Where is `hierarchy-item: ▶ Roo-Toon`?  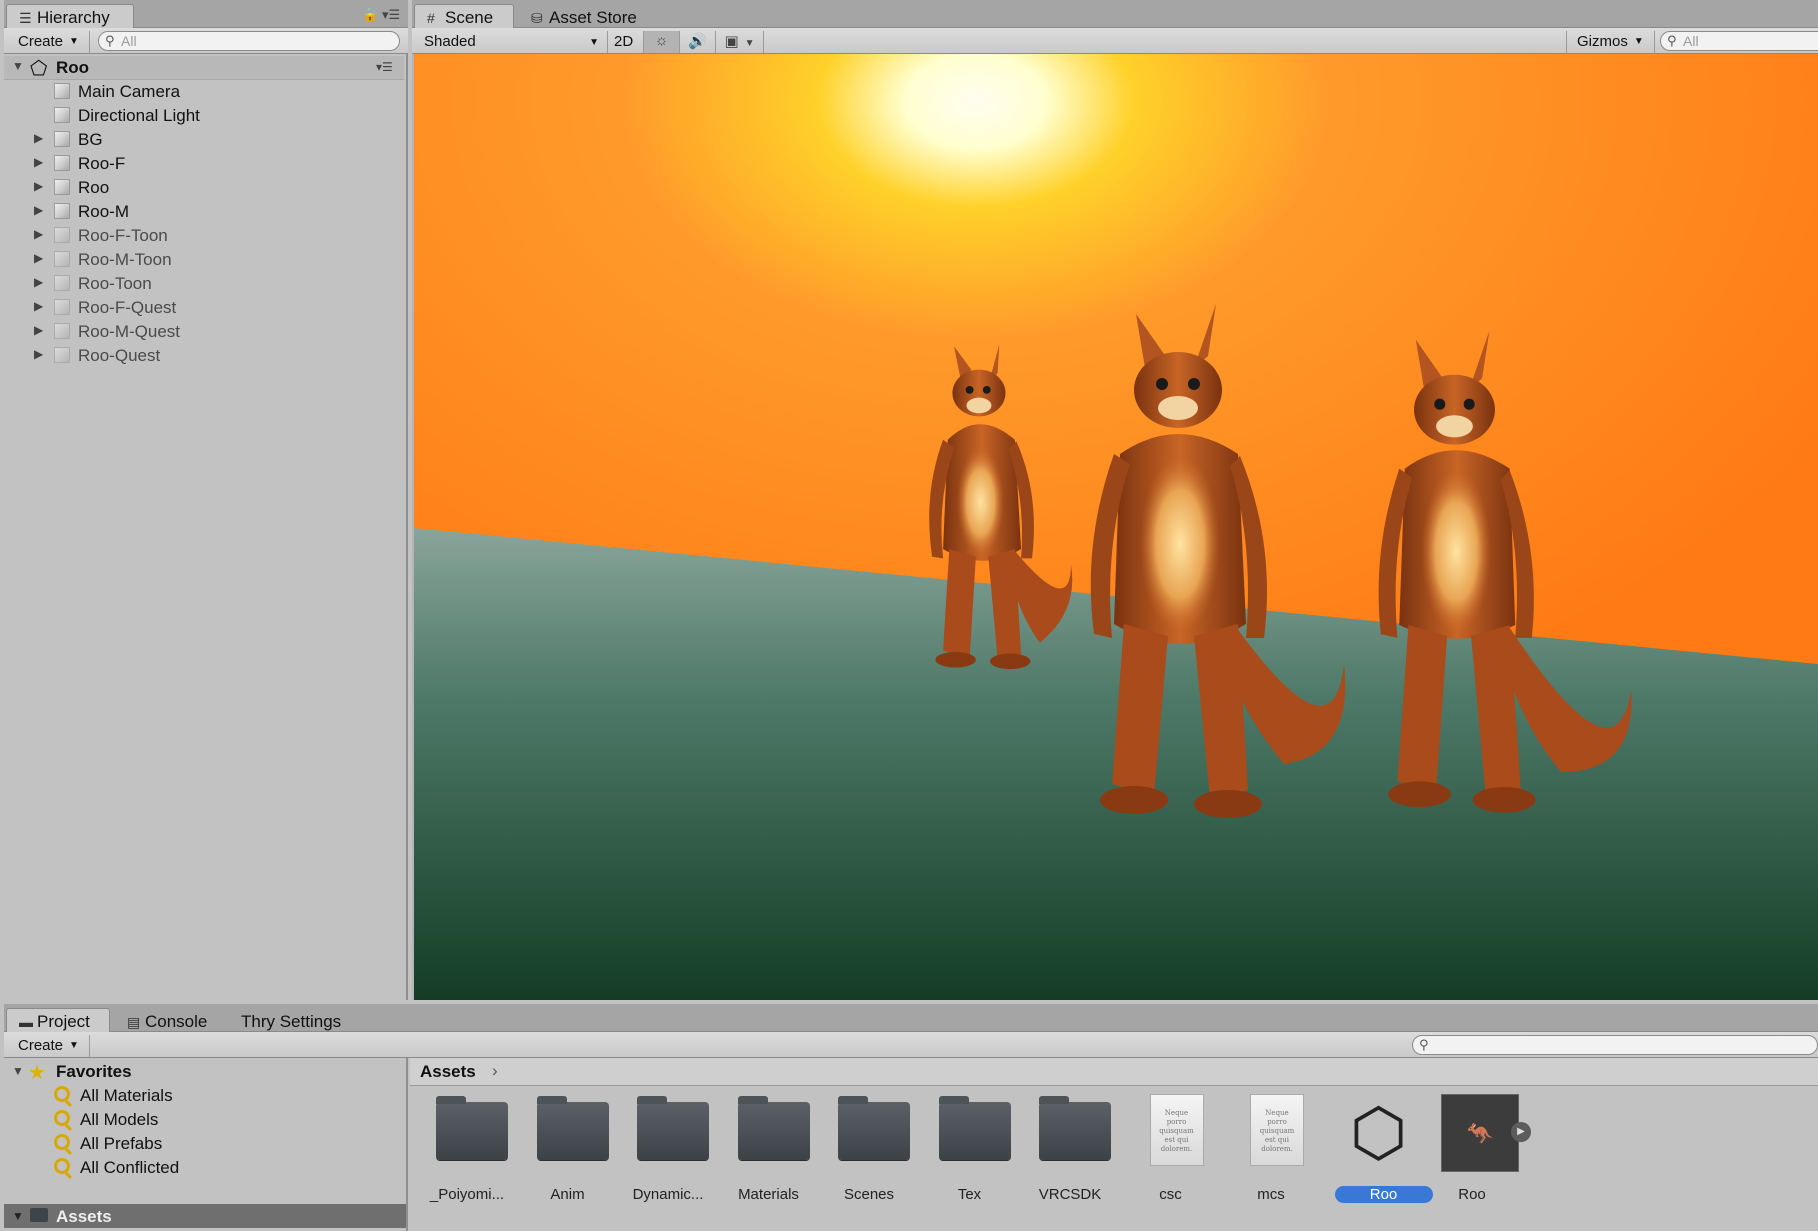
hierarchy-item: ▶ Roo-Toon is located at coordinates (204, 284).